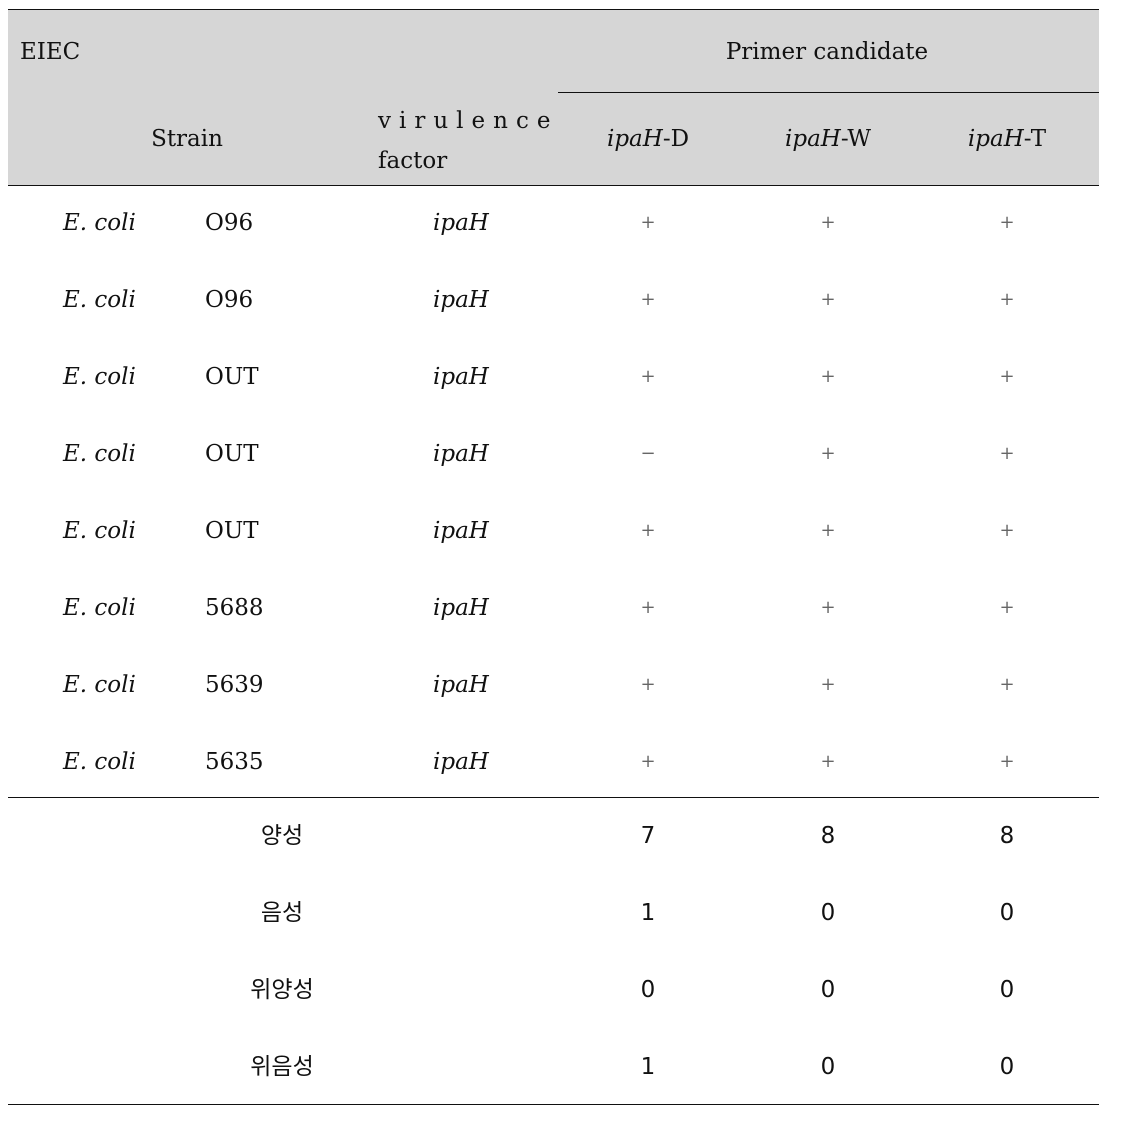 The width and height of the screenshot is (1123, 1122). What do you see at coordinates (187, 139) in the screenshot?
I see `strain-header: Strain` at bounding box center [187, 139].